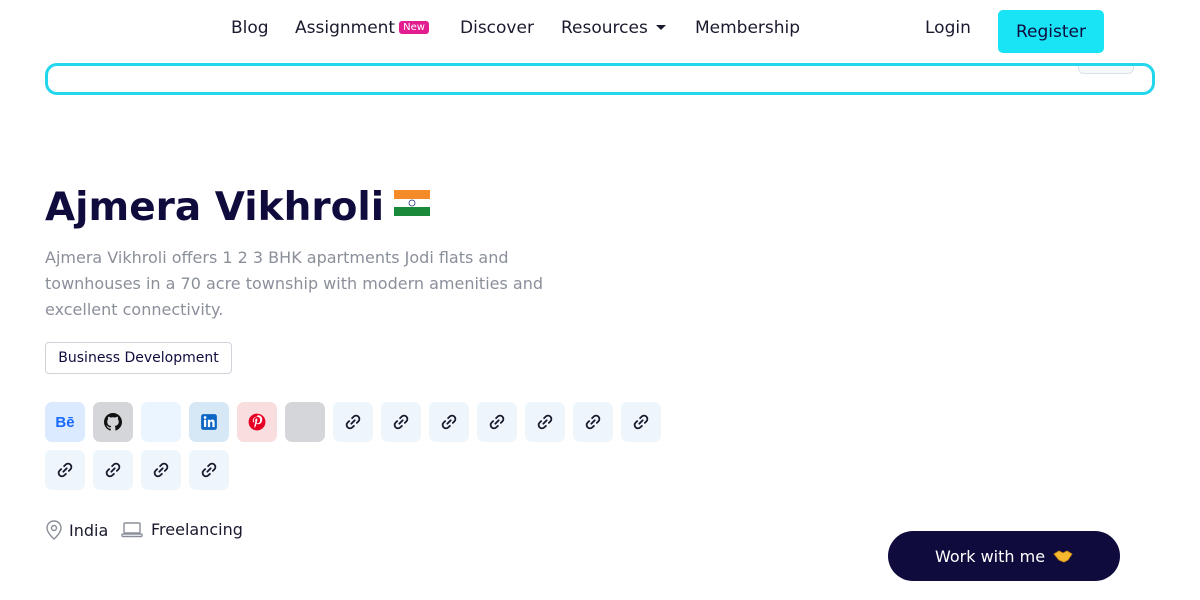  I want to click on page-title: Ajmera Vikhroli, so click(238, 207).